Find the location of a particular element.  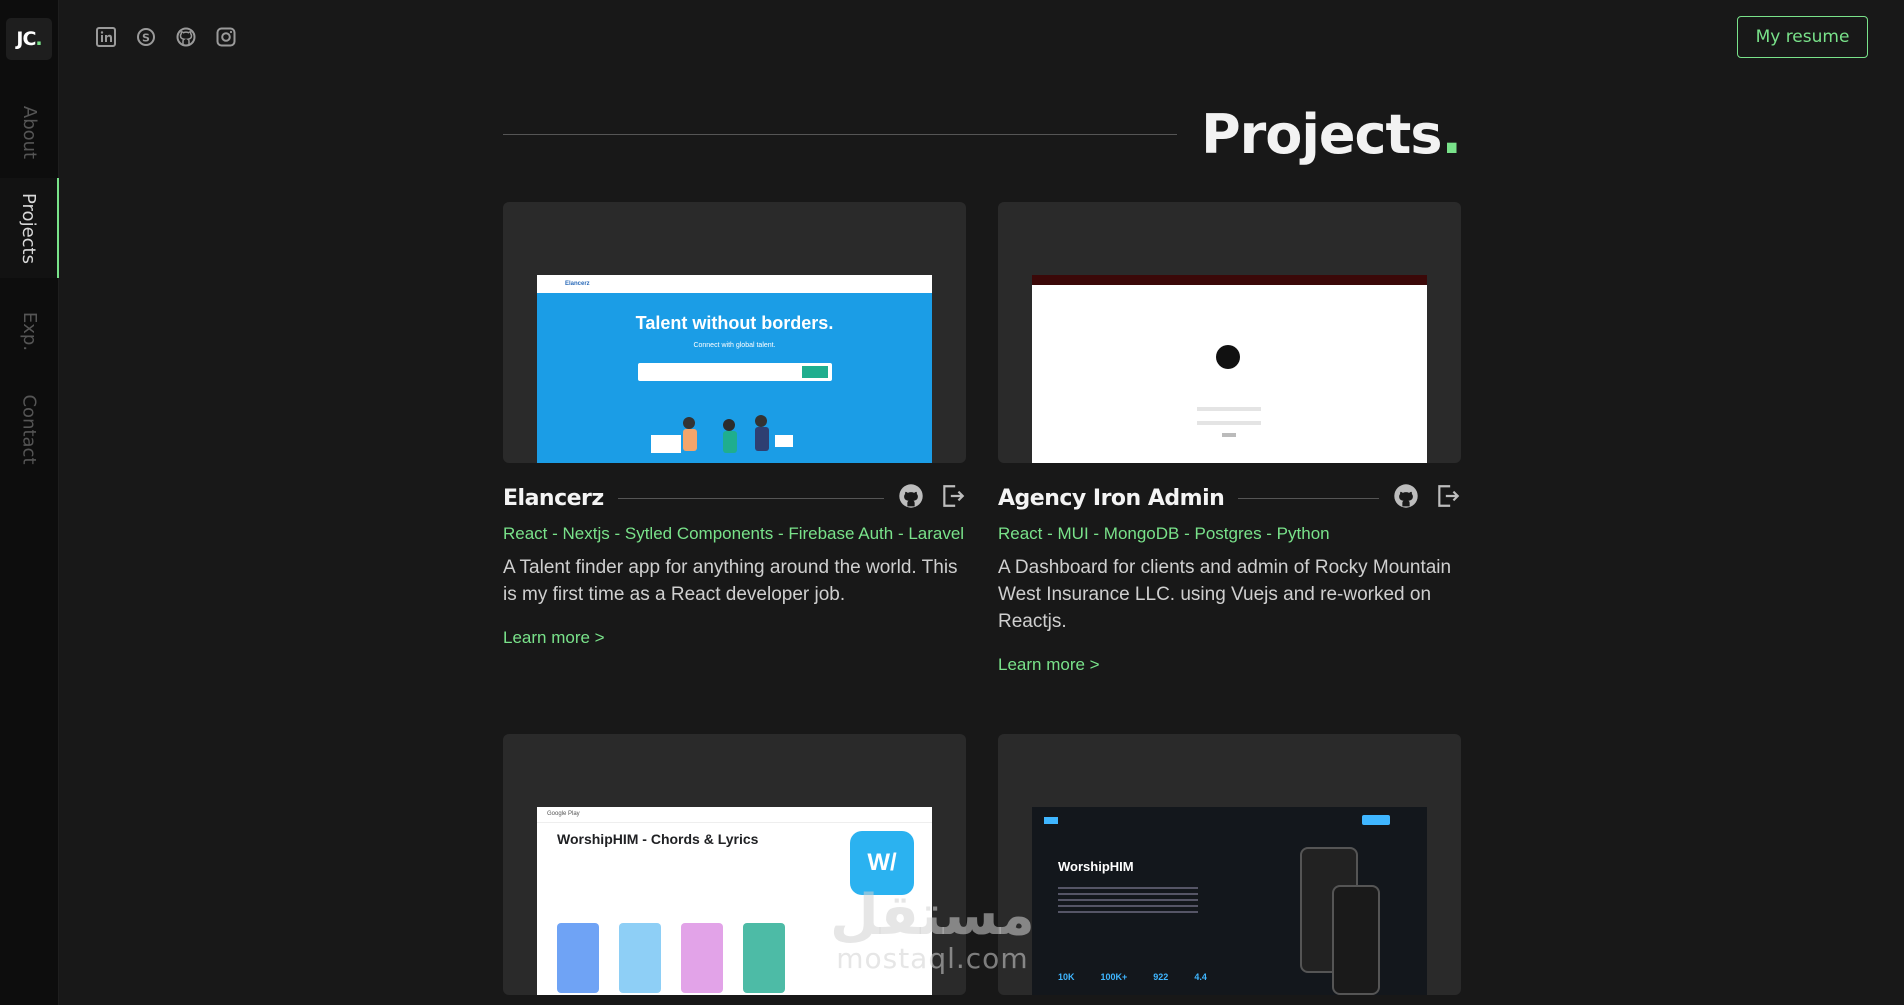

sidebar-item-projects: Projects is located at coordinates (29, 228).